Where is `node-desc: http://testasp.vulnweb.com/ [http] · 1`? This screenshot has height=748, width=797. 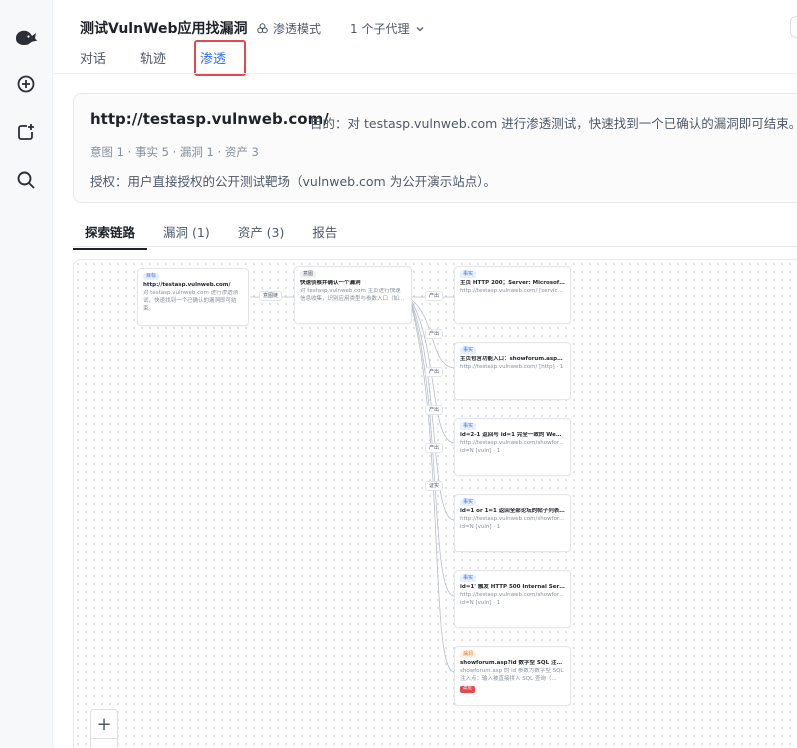 node-desc: http://testasp.vulnweb.com/ [http] · 1 is located at coordinates (512, 367).